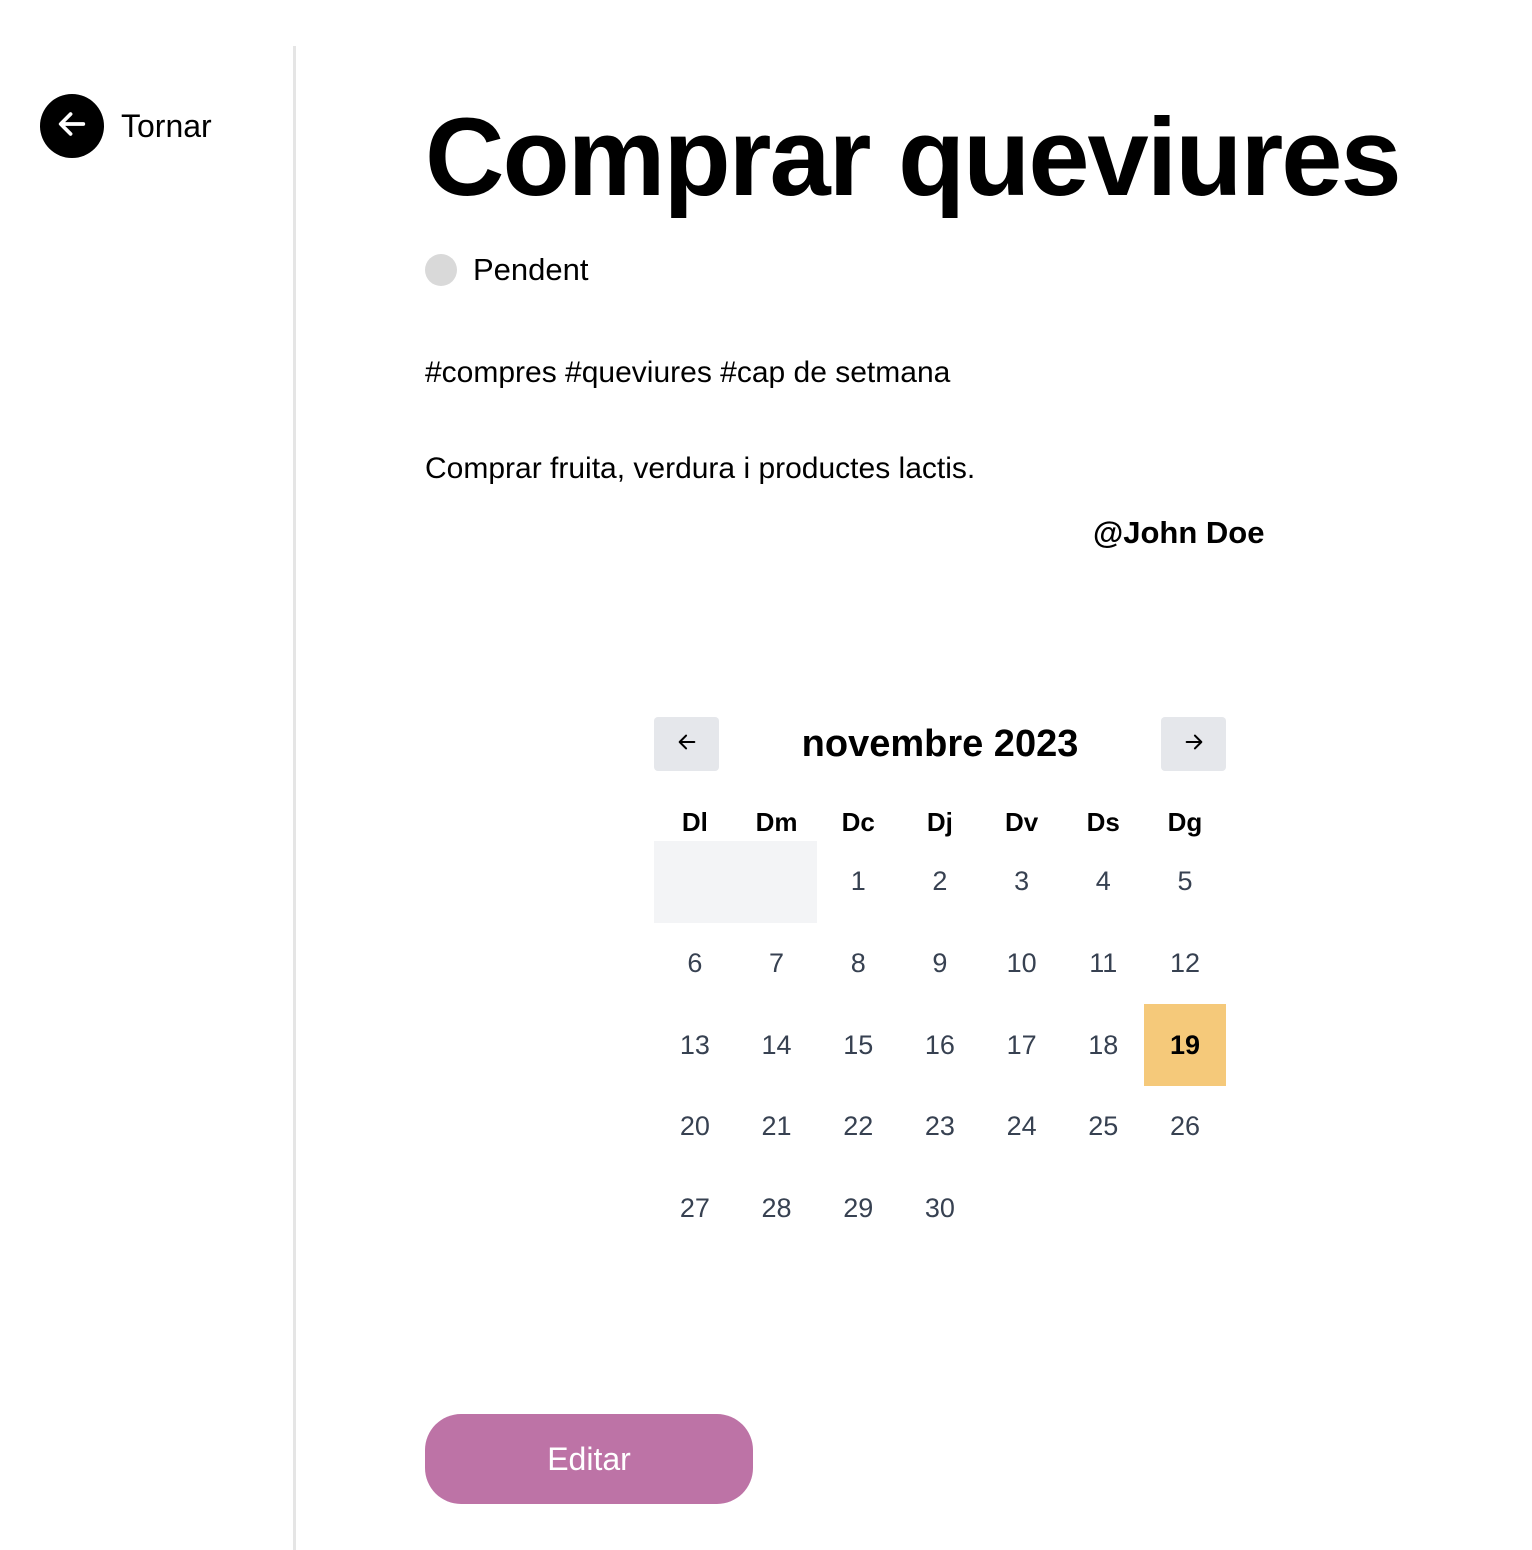 The height and width of the screenshot is (1550, 1532). What do you see at coordinates (913, 157) in the screenshot?
I see `task-title: Comprar queviures` at bounding box center [913, 157].